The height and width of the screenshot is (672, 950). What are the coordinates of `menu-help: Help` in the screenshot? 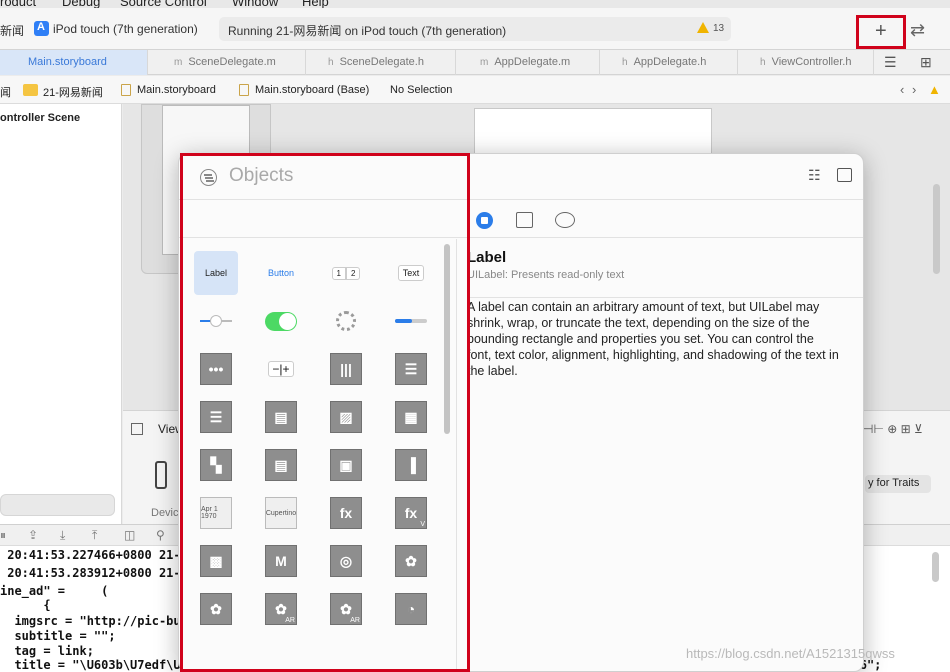 It's located at (315, 4).